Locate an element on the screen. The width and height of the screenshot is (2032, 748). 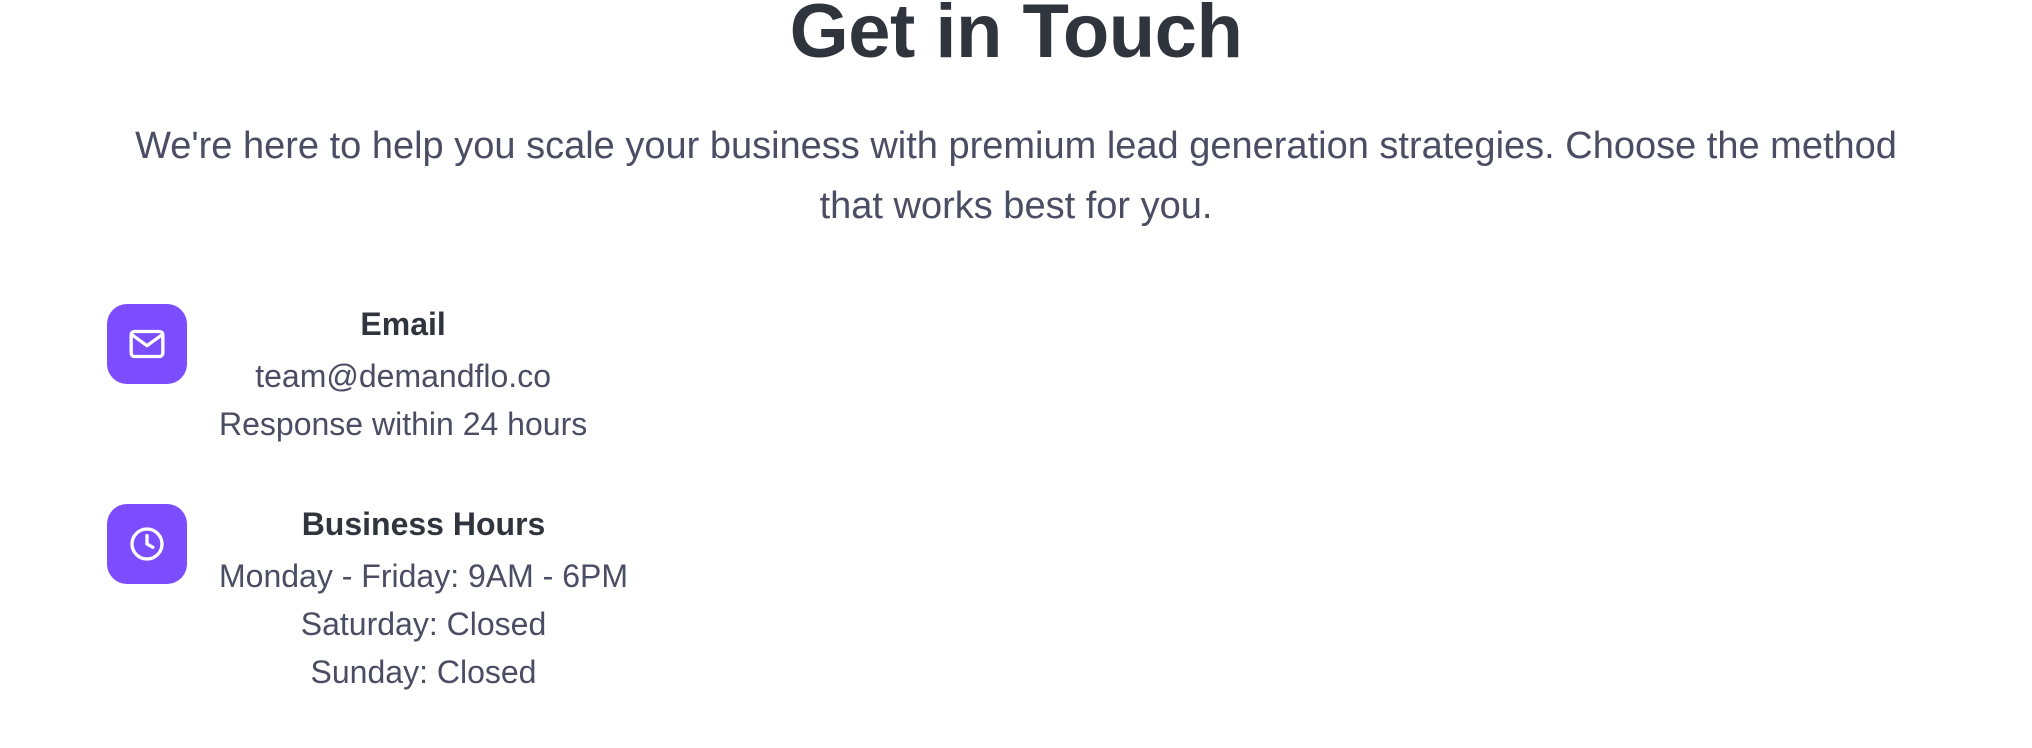
mail-icon is located at coordinates (147, 344).